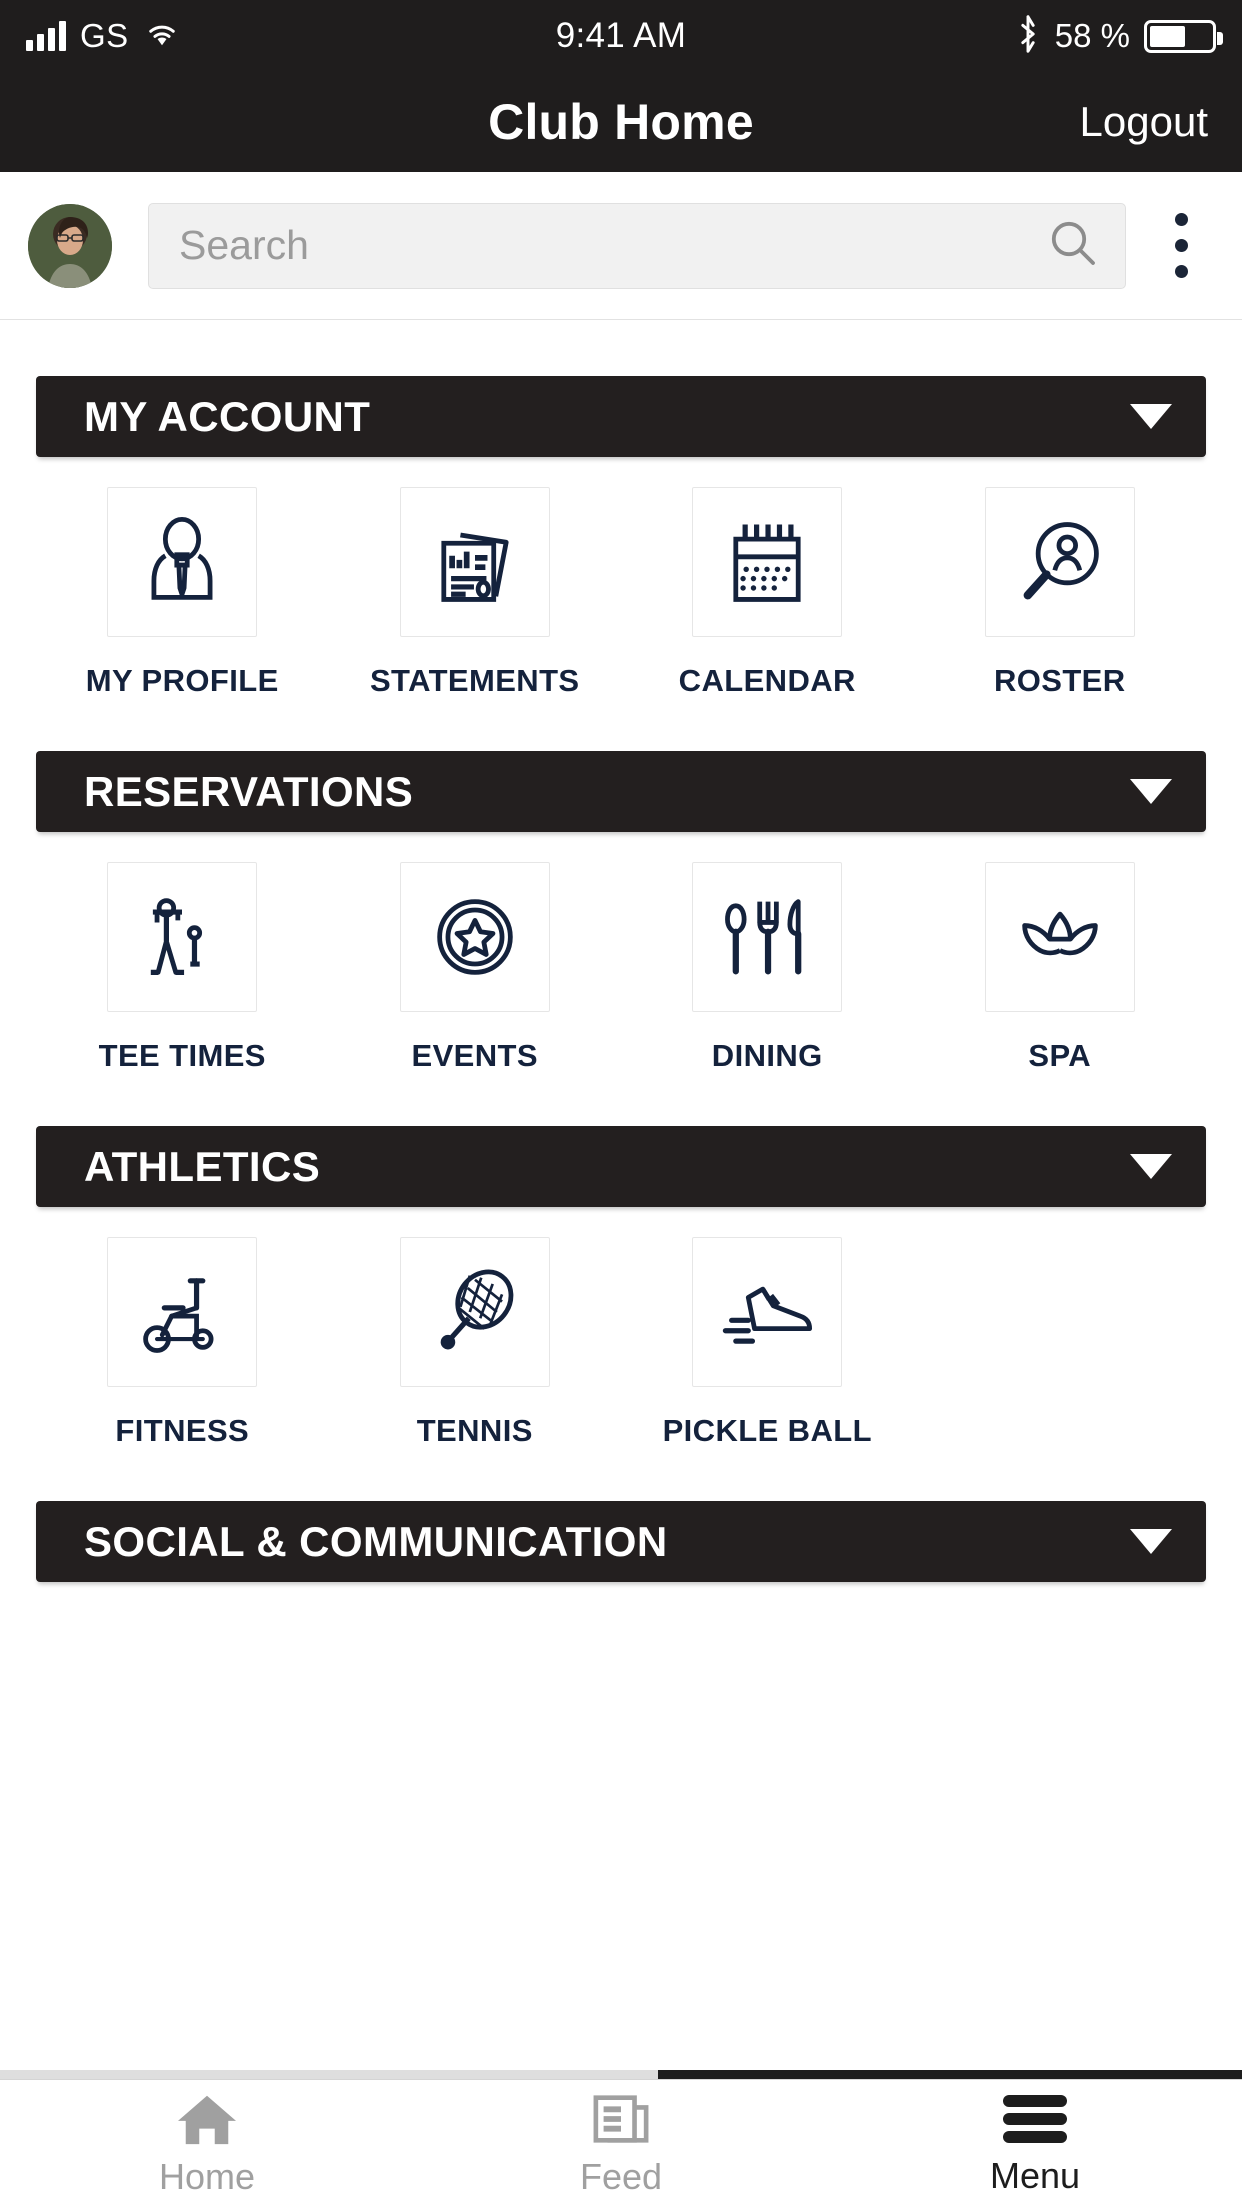  What do you see at coordinates (1060, 1055) in the screenshot?
I see `tile-label: SPA` at bounding box center [1060, 1055].